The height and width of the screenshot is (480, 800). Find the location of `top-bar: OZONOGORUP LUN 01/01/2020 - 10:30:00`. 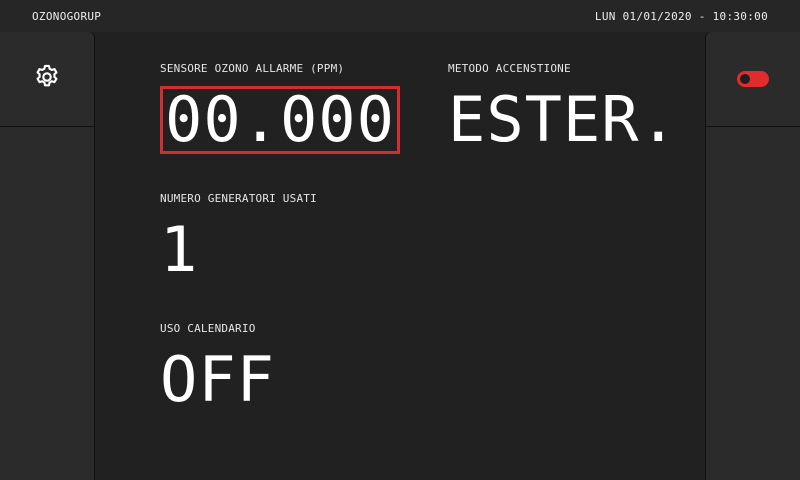

top-bar: OZONOGORUP LUN 01/01/2020 - 10:30:00 is located at coordinates (400, 16).